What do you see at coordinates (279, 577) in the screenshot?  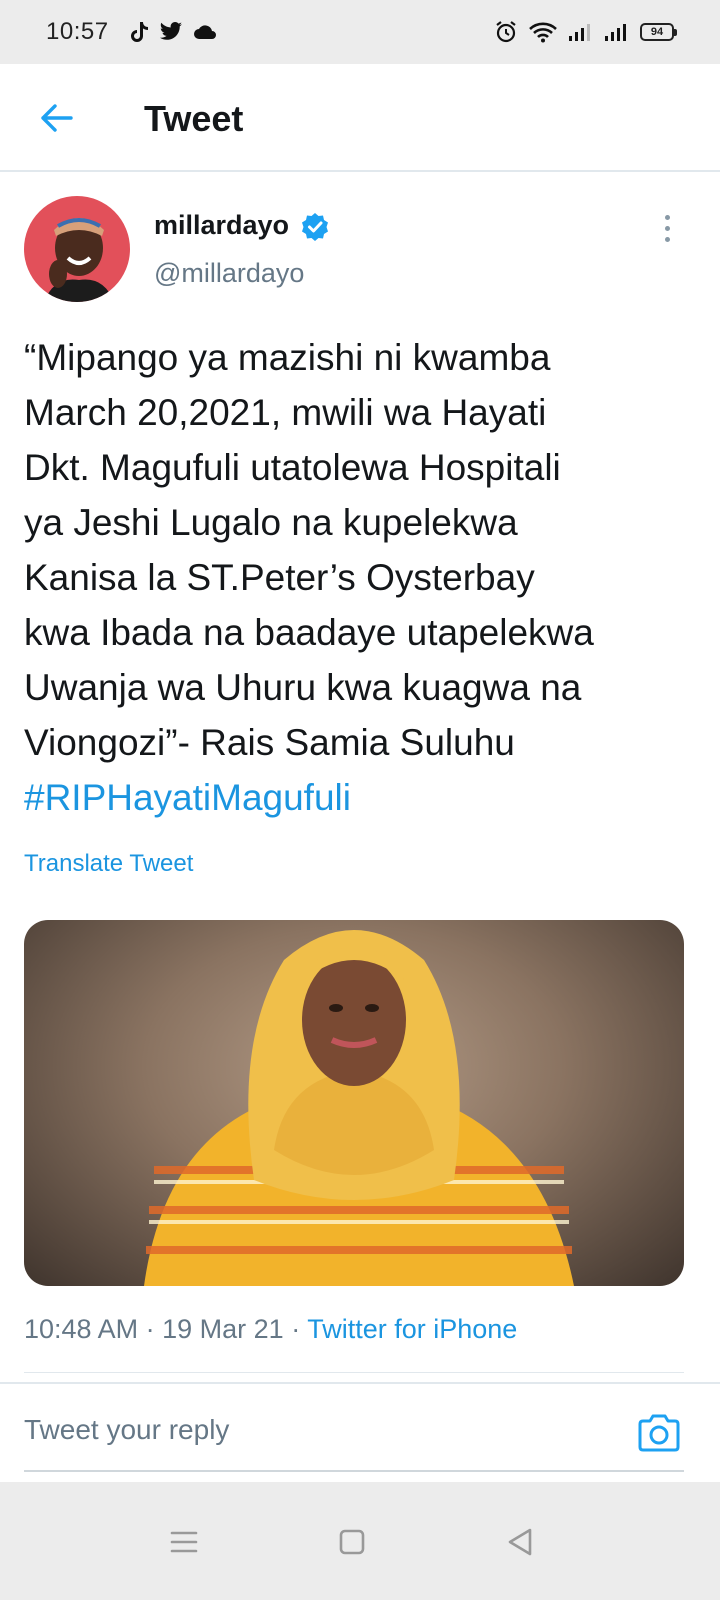 I see `tweet-text-line: Kanisa la ST.Peter’s Oysterbay` at bounding box center [279, 577].